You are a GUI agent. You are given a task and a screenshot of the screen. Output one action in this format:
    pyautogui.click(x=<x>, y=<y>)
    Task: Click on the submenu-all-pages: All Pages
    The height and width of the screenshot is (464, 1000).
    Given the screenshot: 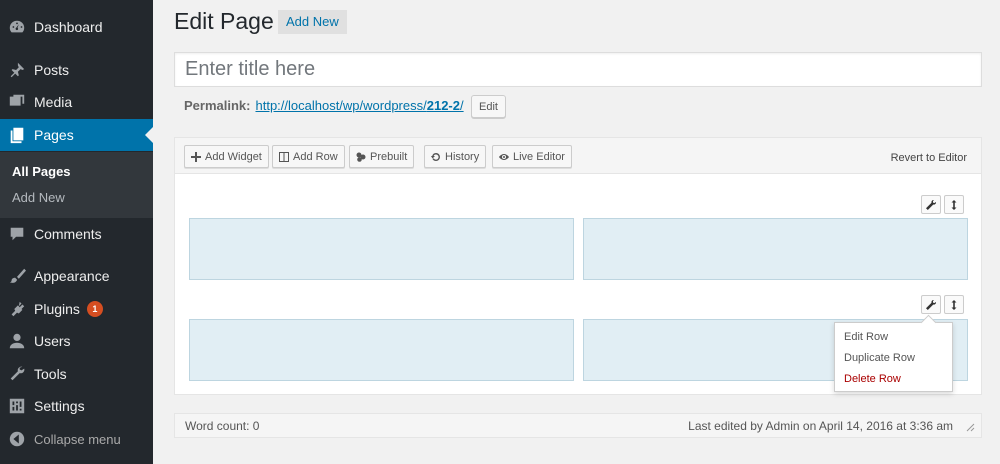 What is the action you would take?
    pyautogui.click(x=41, y=171)
    